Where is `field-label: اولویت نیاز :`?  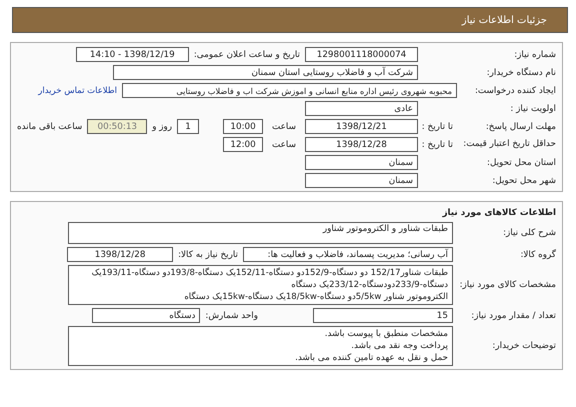
field-label: اولویت نیاز : is located at coordinates (532, 109).